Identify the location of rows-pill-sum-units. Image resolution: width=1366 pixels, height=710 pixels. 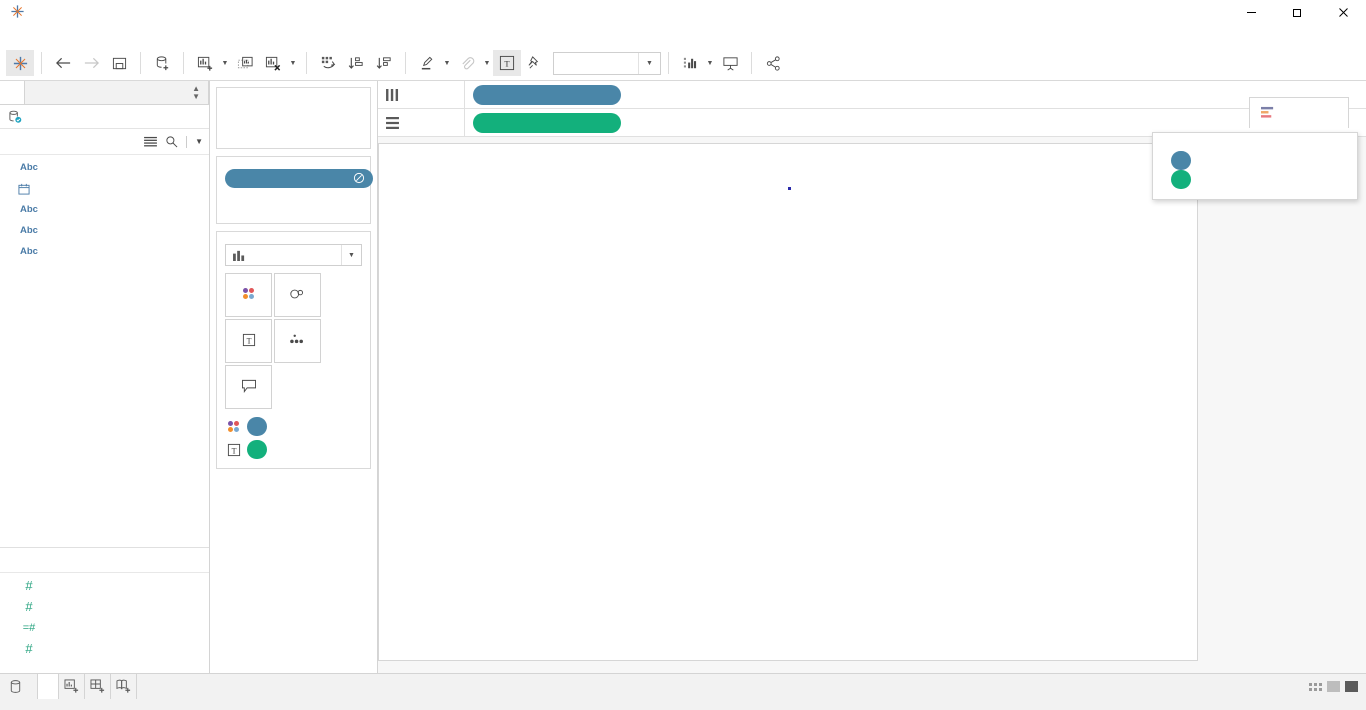
(547, 122).